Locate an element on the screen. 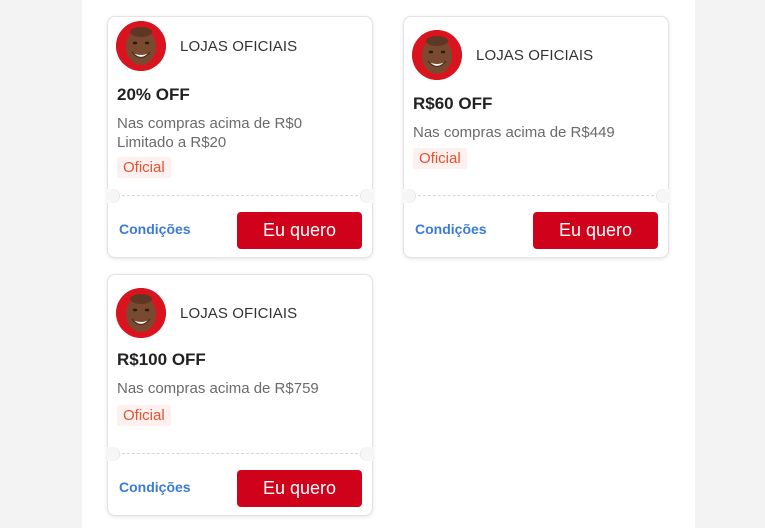  discount-limit: Limitado a R$20 is located at coordinates (172, 142).